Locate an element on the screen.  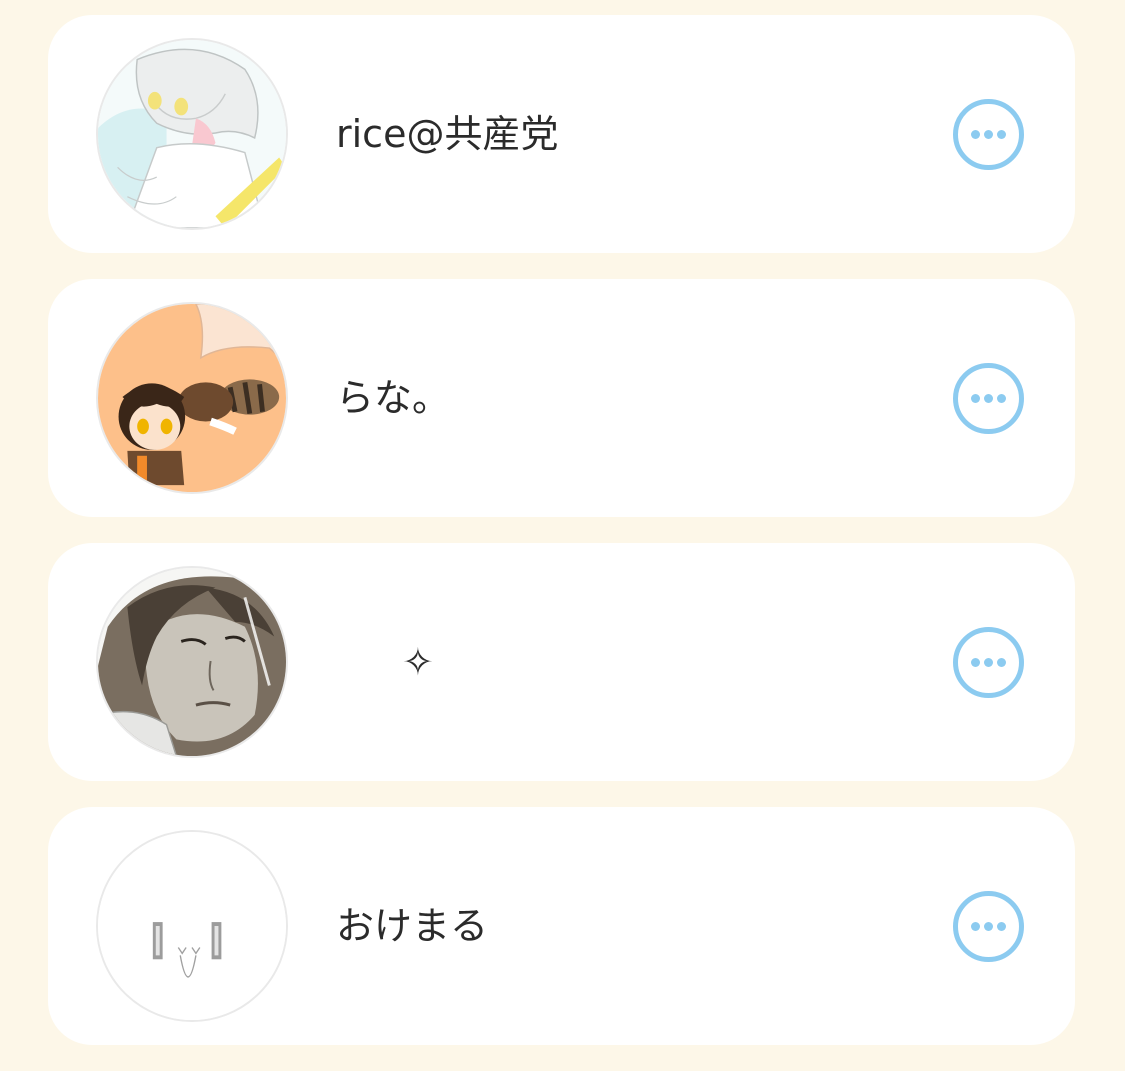
user-name: らな。 is located at coordinates (393, 398).